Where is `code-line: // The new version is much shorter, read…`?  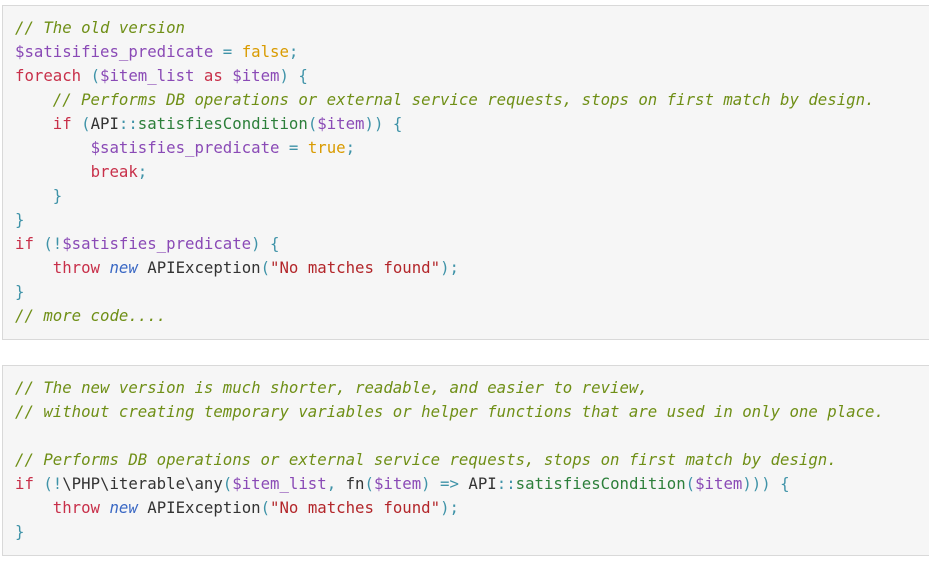
code-line: // The new version is much shorter, read… is located at coordinates (472, 388).